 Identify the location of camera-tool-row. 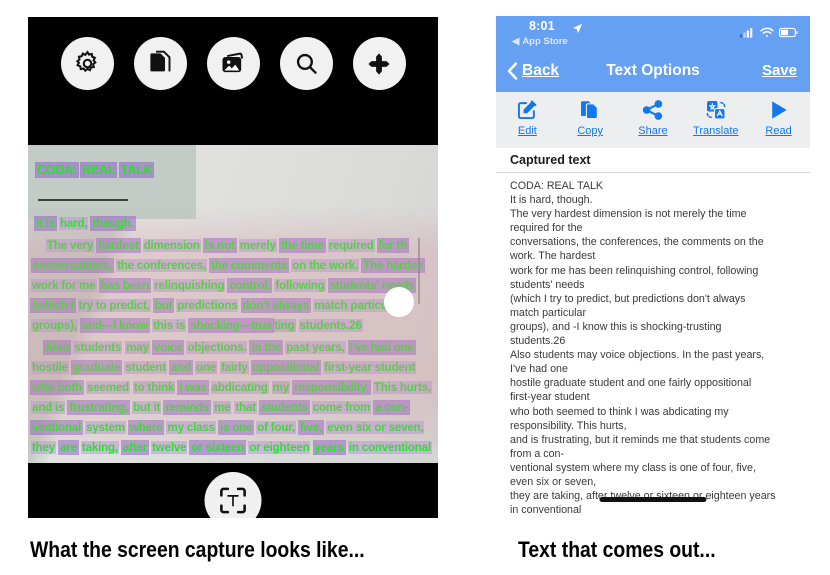
(233, 63).